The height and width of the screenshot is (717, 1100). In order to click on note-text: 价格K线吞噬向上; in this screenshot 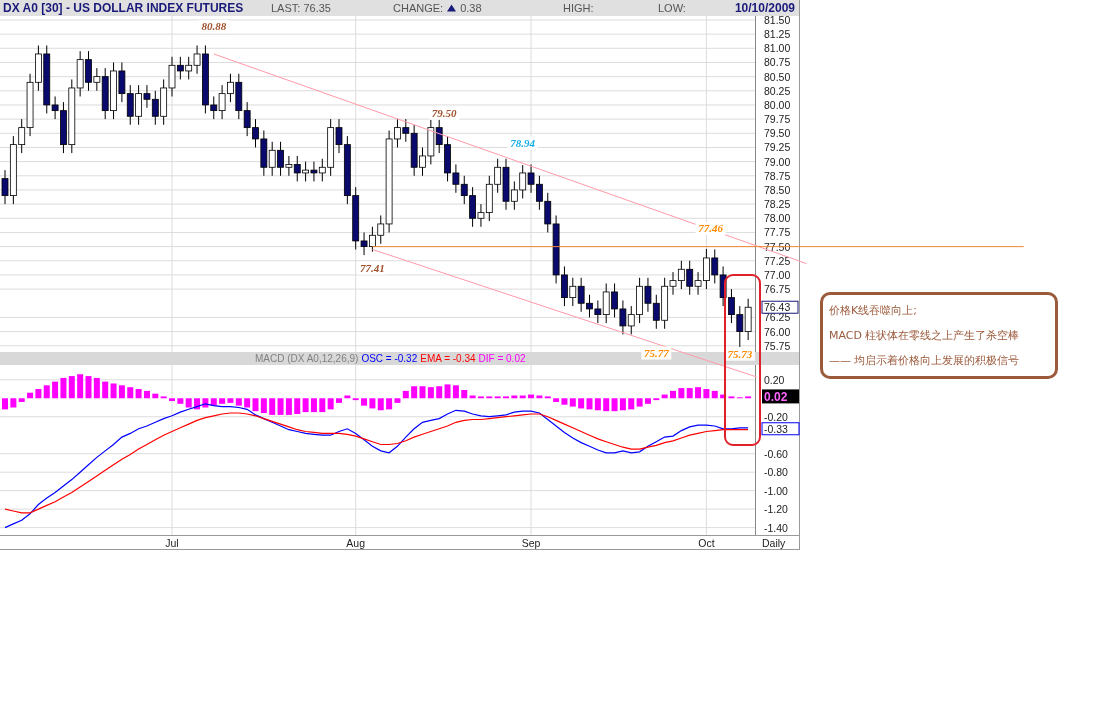, I will do `click(873, 310)`.